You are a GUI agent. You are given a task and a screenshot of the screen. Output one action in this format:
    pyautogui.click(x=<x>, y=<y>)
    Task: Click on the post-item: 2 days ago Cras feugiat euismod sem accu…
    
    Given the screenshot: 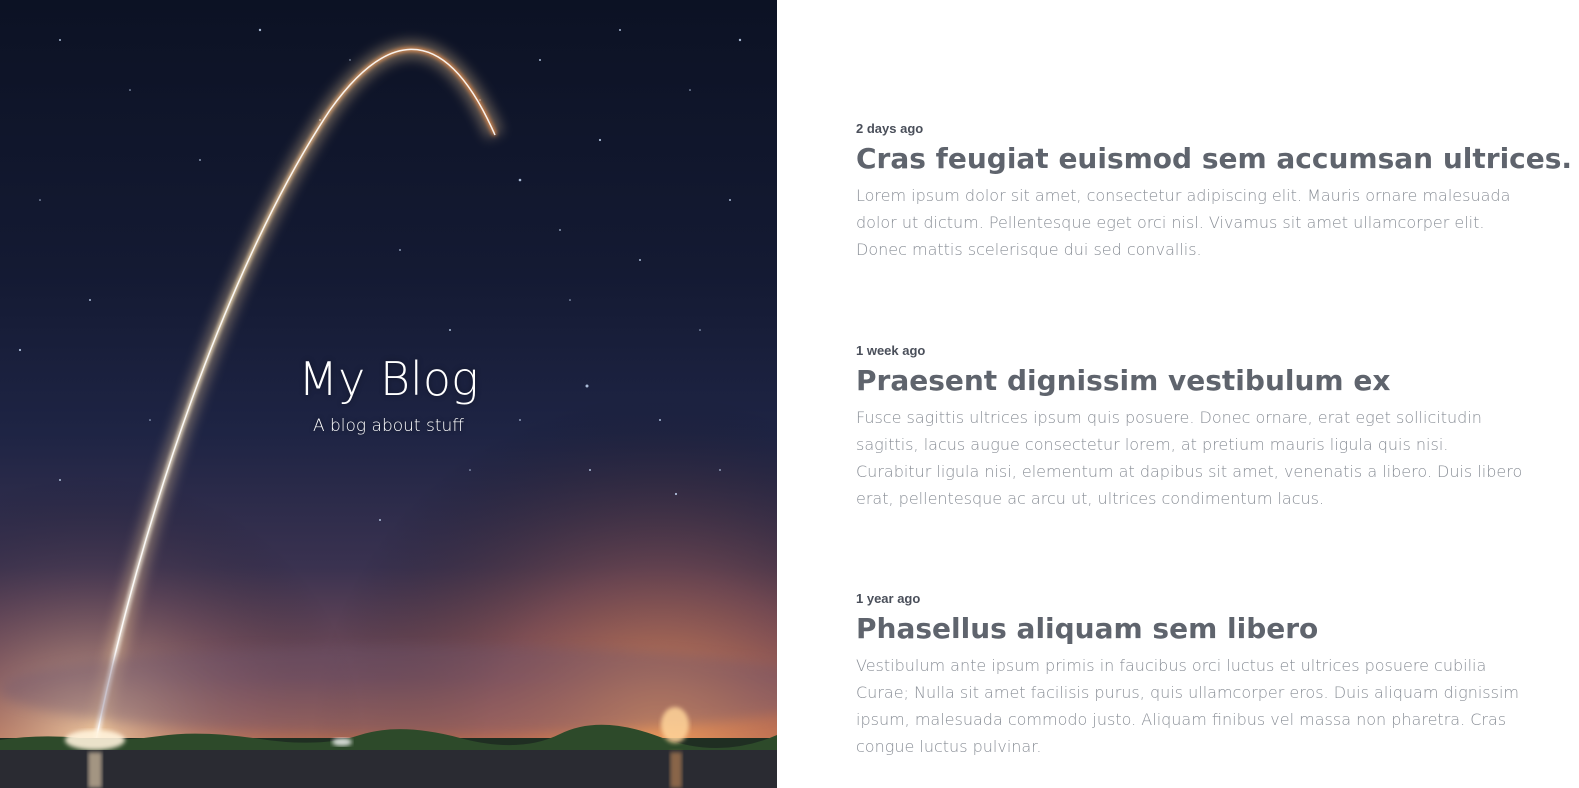 What is the action you would take?
    pyautogui.click(x=1214, y=192)
    